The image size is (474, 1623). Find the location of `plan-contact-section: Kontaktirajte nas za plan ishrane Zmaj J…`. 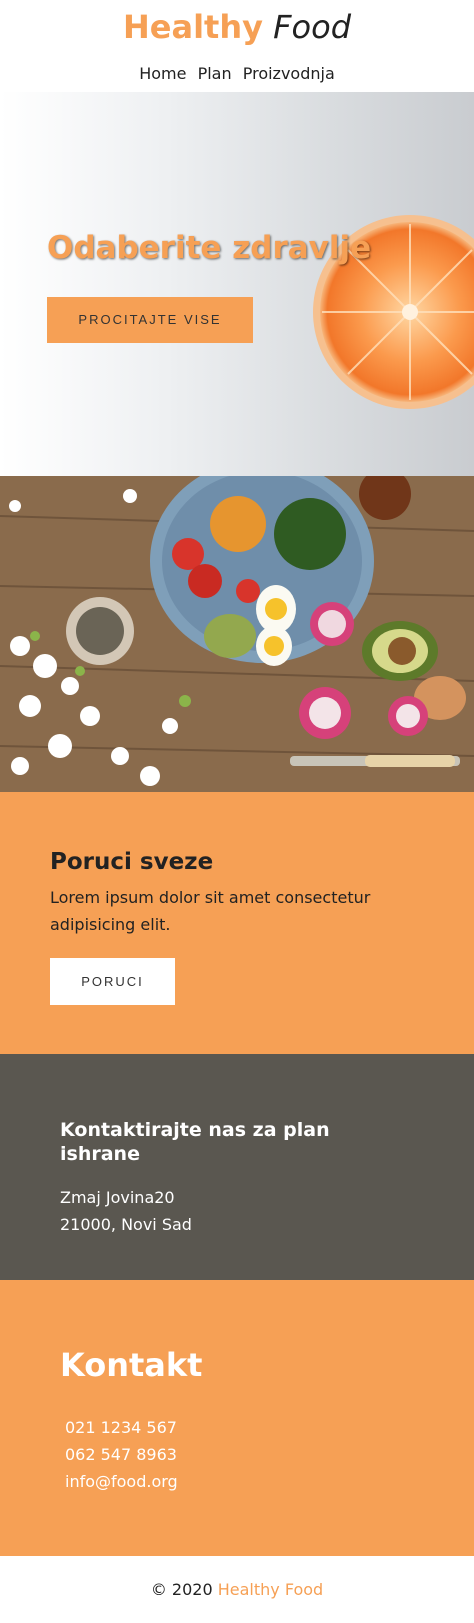

plan-contact-section: Kontaktirajte nas za plan ishrane Zmaj J… is located at coordinates (237, 1167).